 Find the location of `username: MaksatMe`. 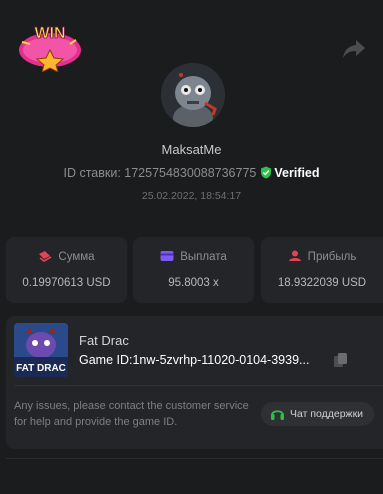

username: MaksatMe is located at coordinates (191, 149).